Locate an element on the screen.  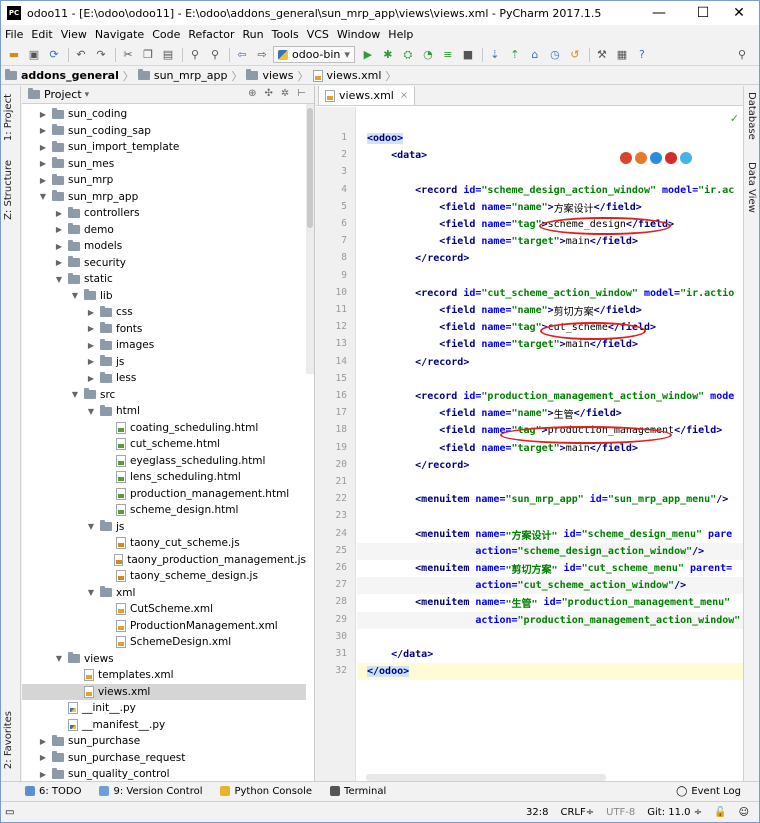
copy-icon: ❐ is located at coordinates (148, 55).